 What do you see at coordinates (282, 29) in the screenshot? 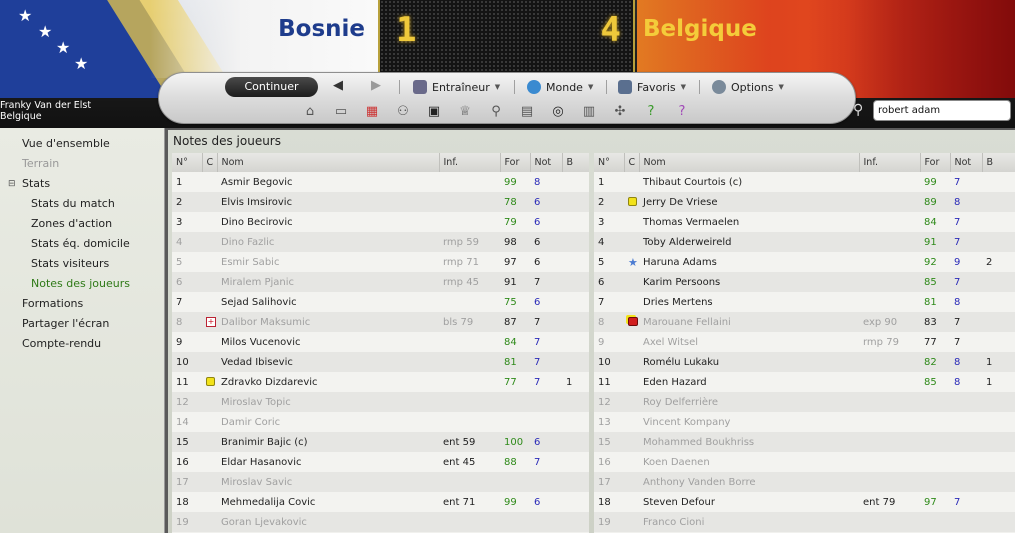
I see `home-team-name: Bosnie` at bounding box center [282, 29].